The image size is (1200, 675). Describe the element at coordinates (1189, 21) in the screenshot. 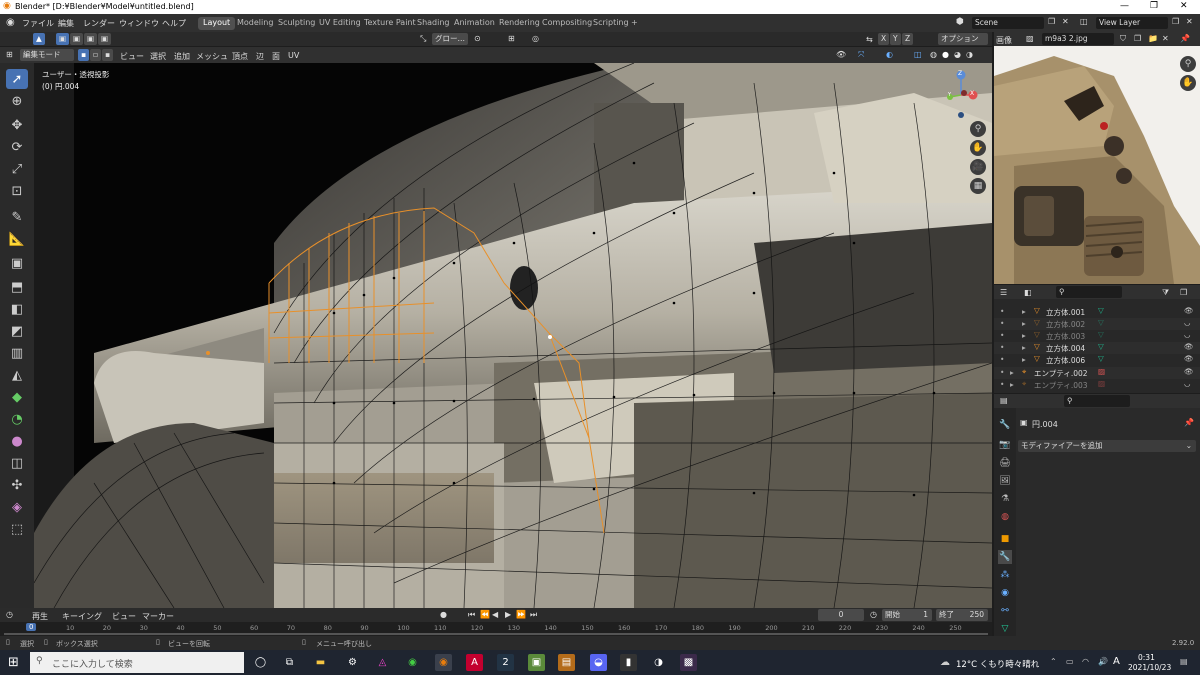

I see `delete-view-layer-icon: ✕` at that location.